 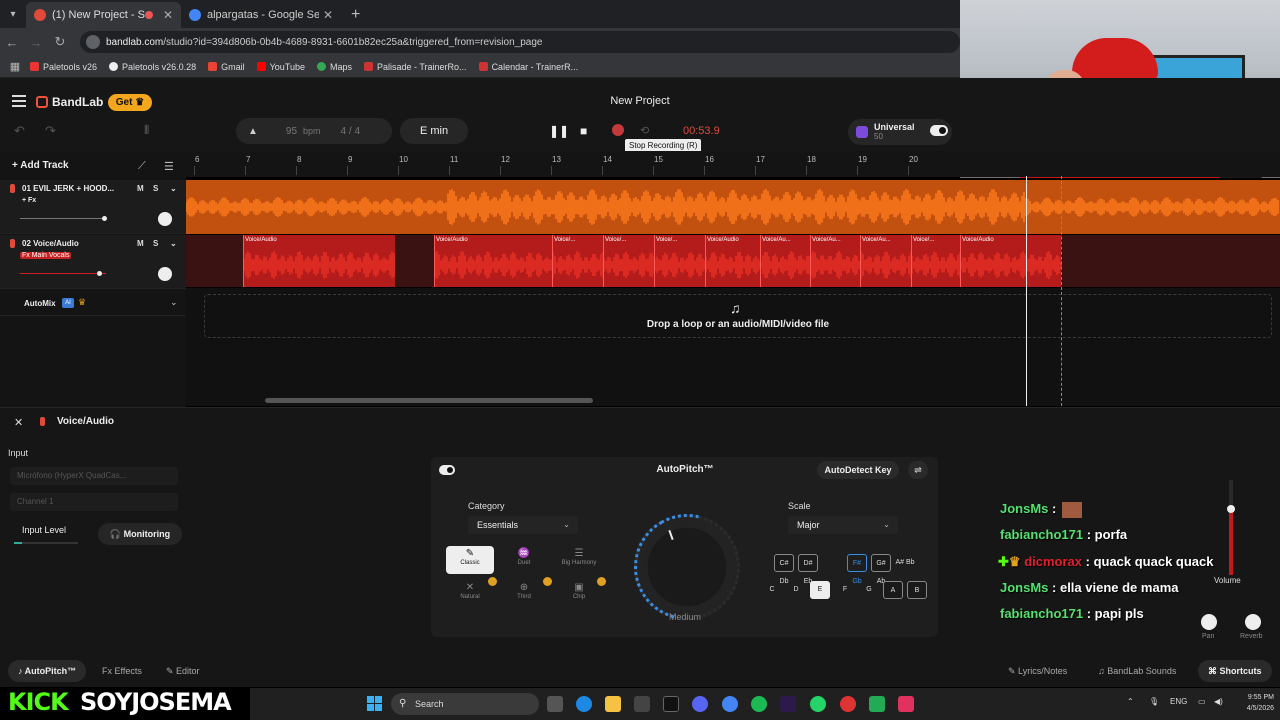 What do you see at coordinates (253, 131) in the screenshot?
I see `metronome-icon: ▲` at bounding box center [253, 131].